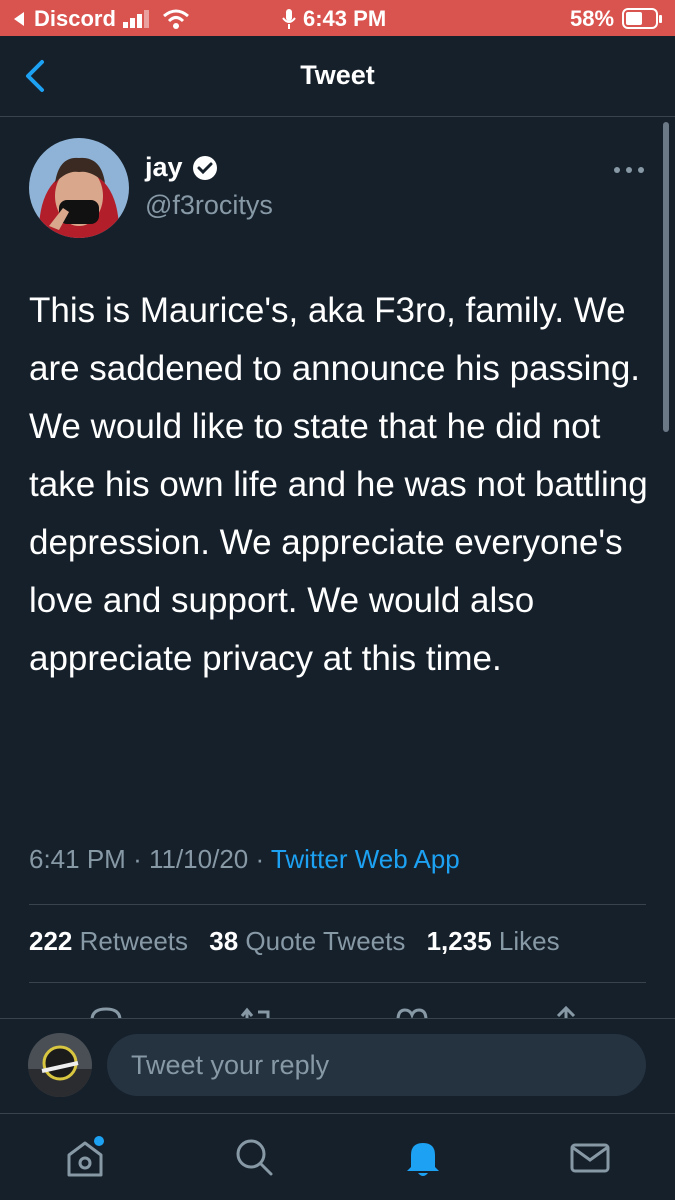 This screenshot has height=1200, width=675. I want to click on quote-tweets-stat: 38 Quote Tweets, so click(307, 941).